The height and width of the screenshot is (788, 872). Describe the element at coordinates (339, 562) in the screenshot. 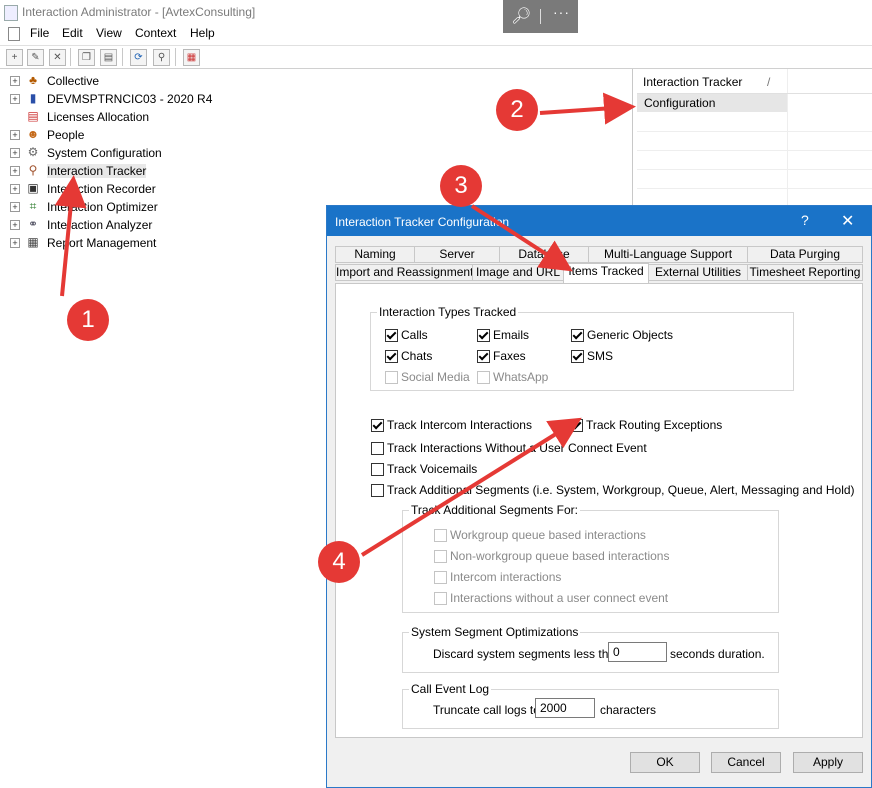

I see `callout-4: 4` at that location.